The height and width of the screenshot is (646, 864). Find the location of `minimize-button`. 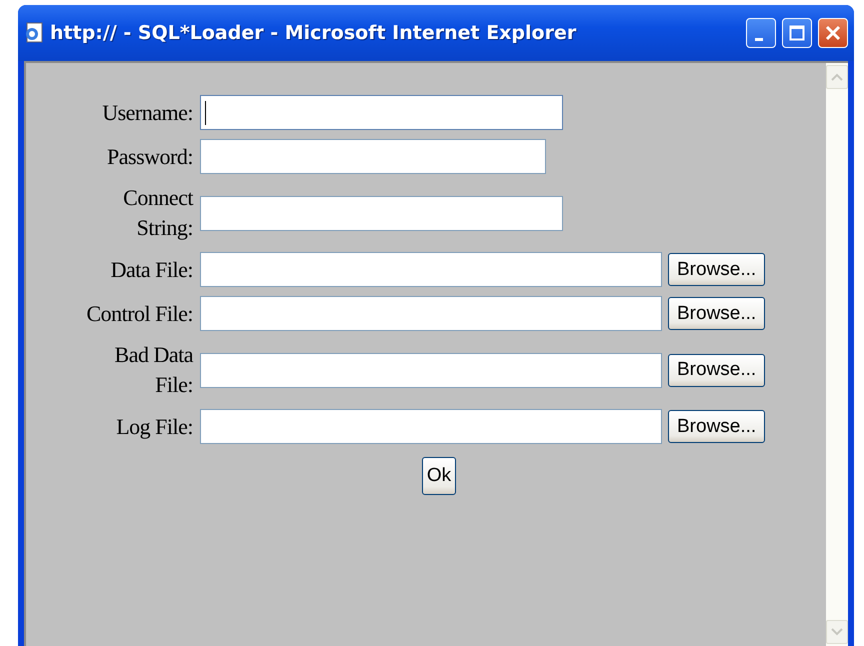

minimize-button is located at coordinates (761, 33).